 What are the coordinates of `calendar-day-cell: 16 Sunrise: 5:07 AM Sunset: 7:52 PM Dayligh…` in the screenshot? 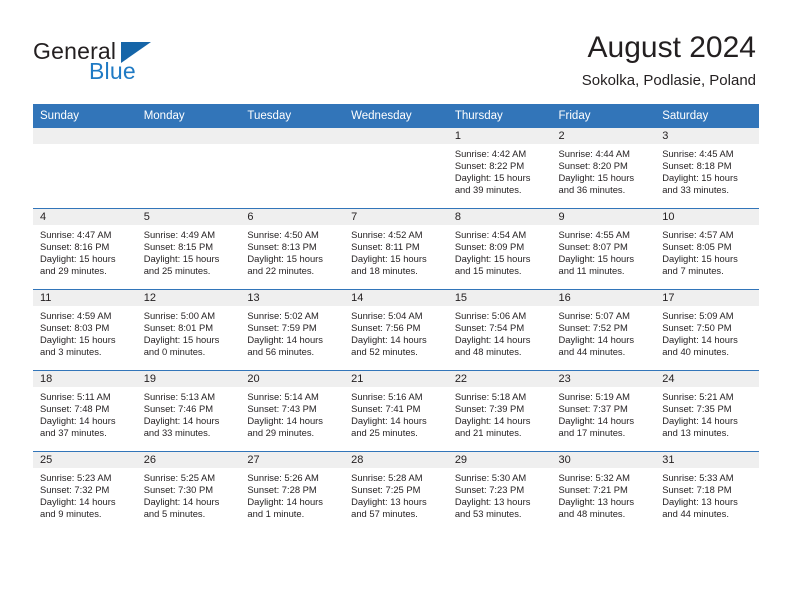 It's located at (603, 330).